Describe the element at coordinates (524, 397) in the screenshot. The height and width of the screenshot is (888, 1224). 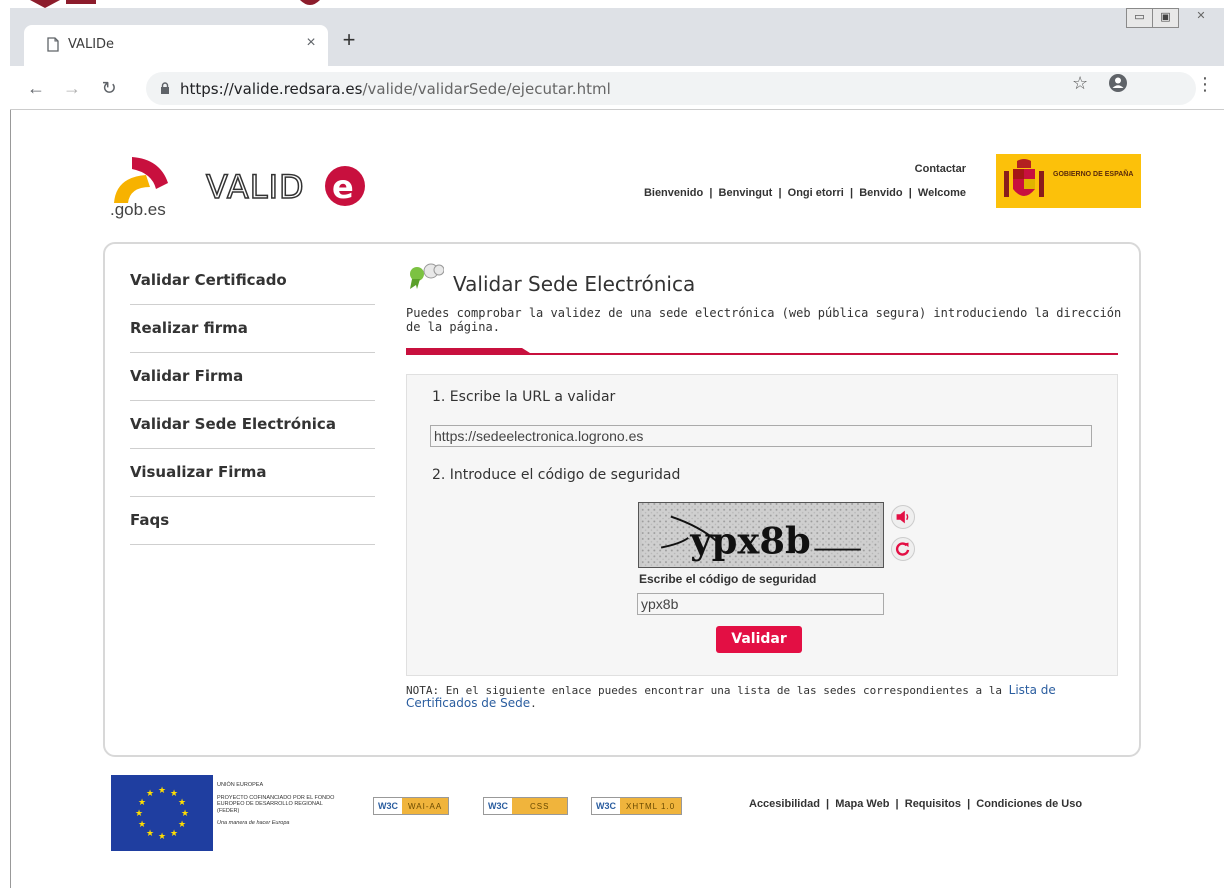
I see `step-one-label: 1. Escribe la URL a validar` at that location.